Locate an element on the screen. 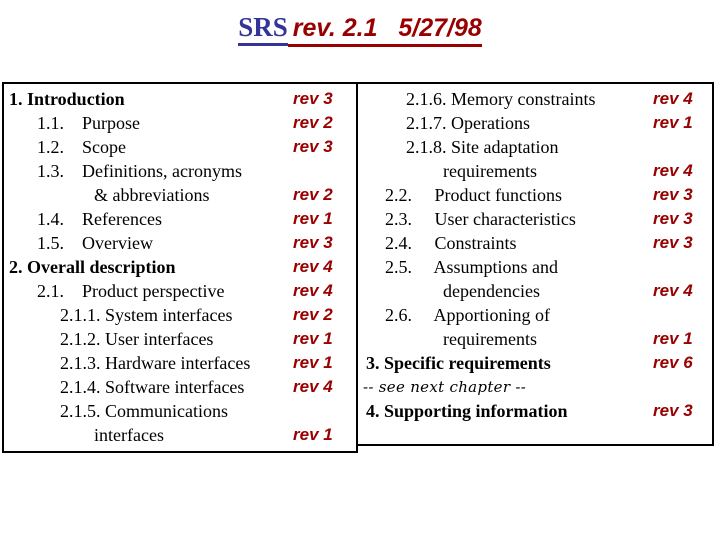 Image resolution: width=720 pixels, height=540 pixels. toc-entry-label: interfaces is located at coordinates (129, 435).